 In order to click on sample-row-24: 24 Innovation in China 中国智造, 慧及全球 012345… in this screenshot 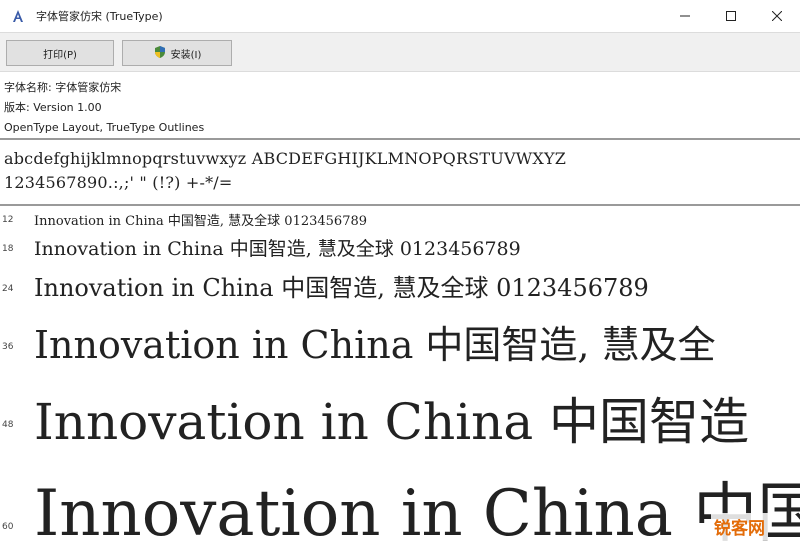, I will do `click(400, 286)`.